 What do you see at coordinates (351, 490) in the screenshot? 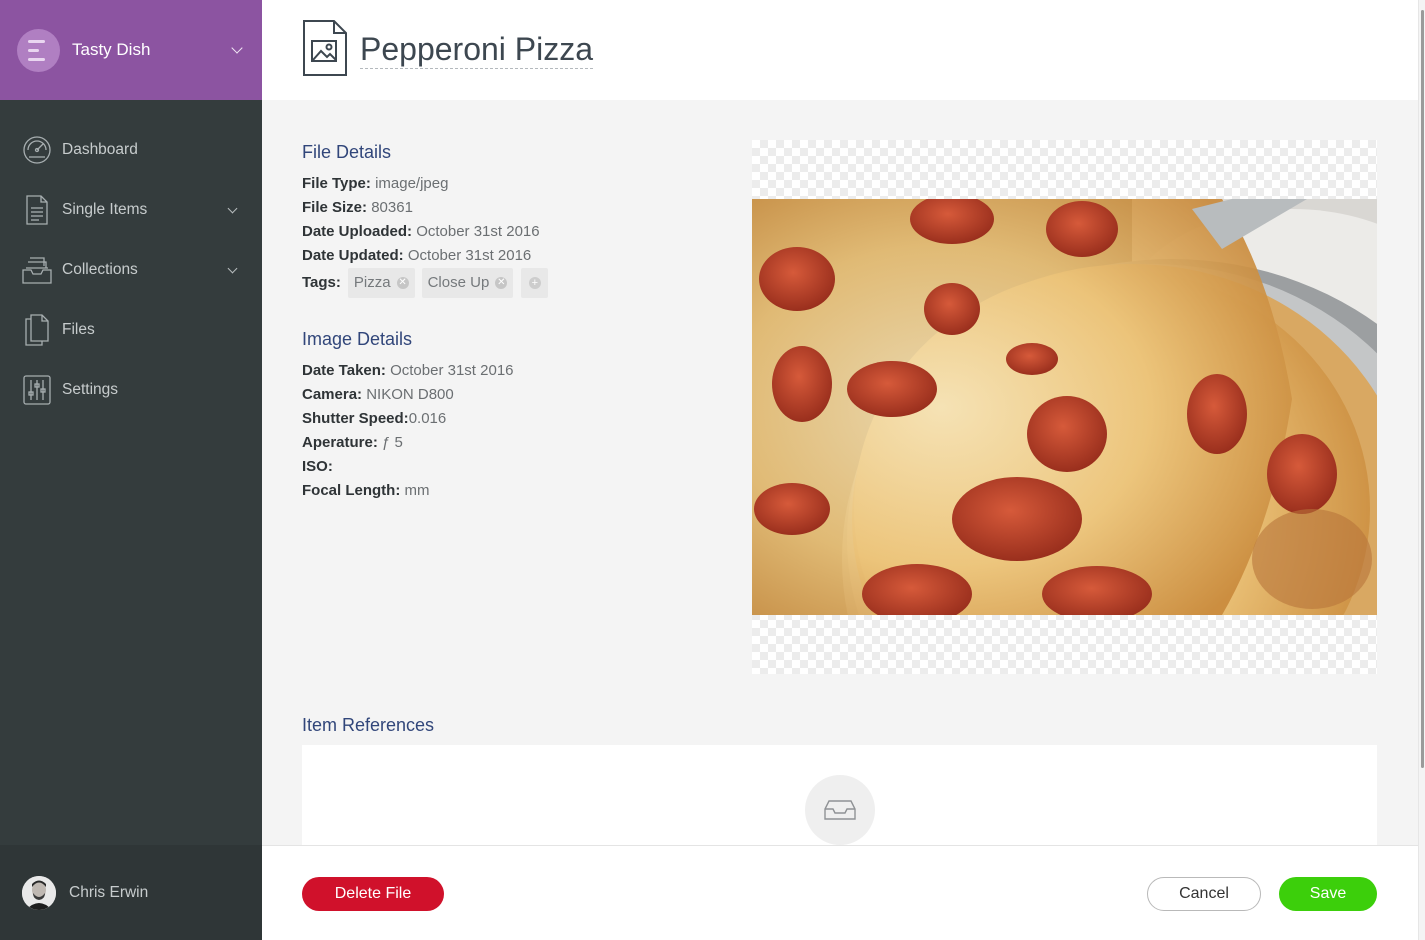
I see `field-label: Focal Length:` at bounding box center [351, 490].